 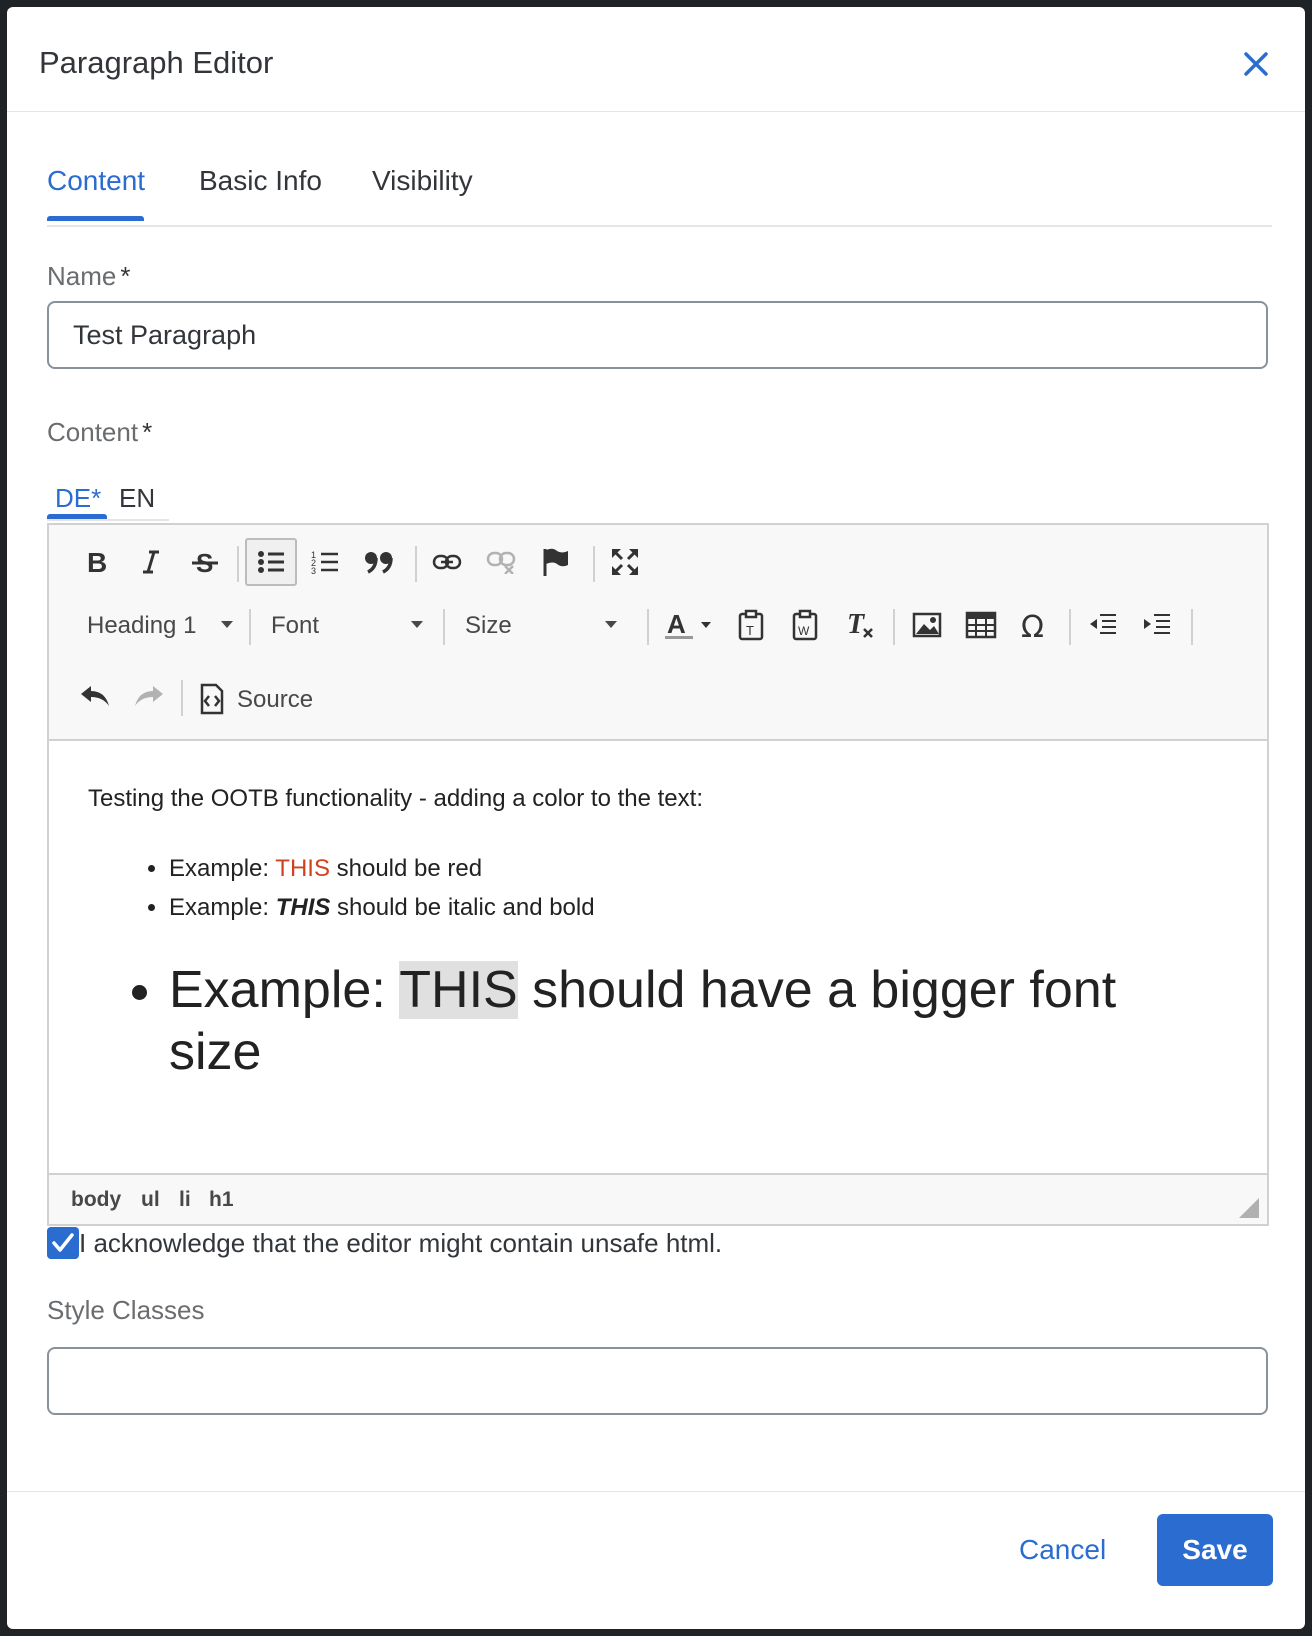 I want to click on editor-statusbar: body ul li h1, so click(x=658, y=1198).